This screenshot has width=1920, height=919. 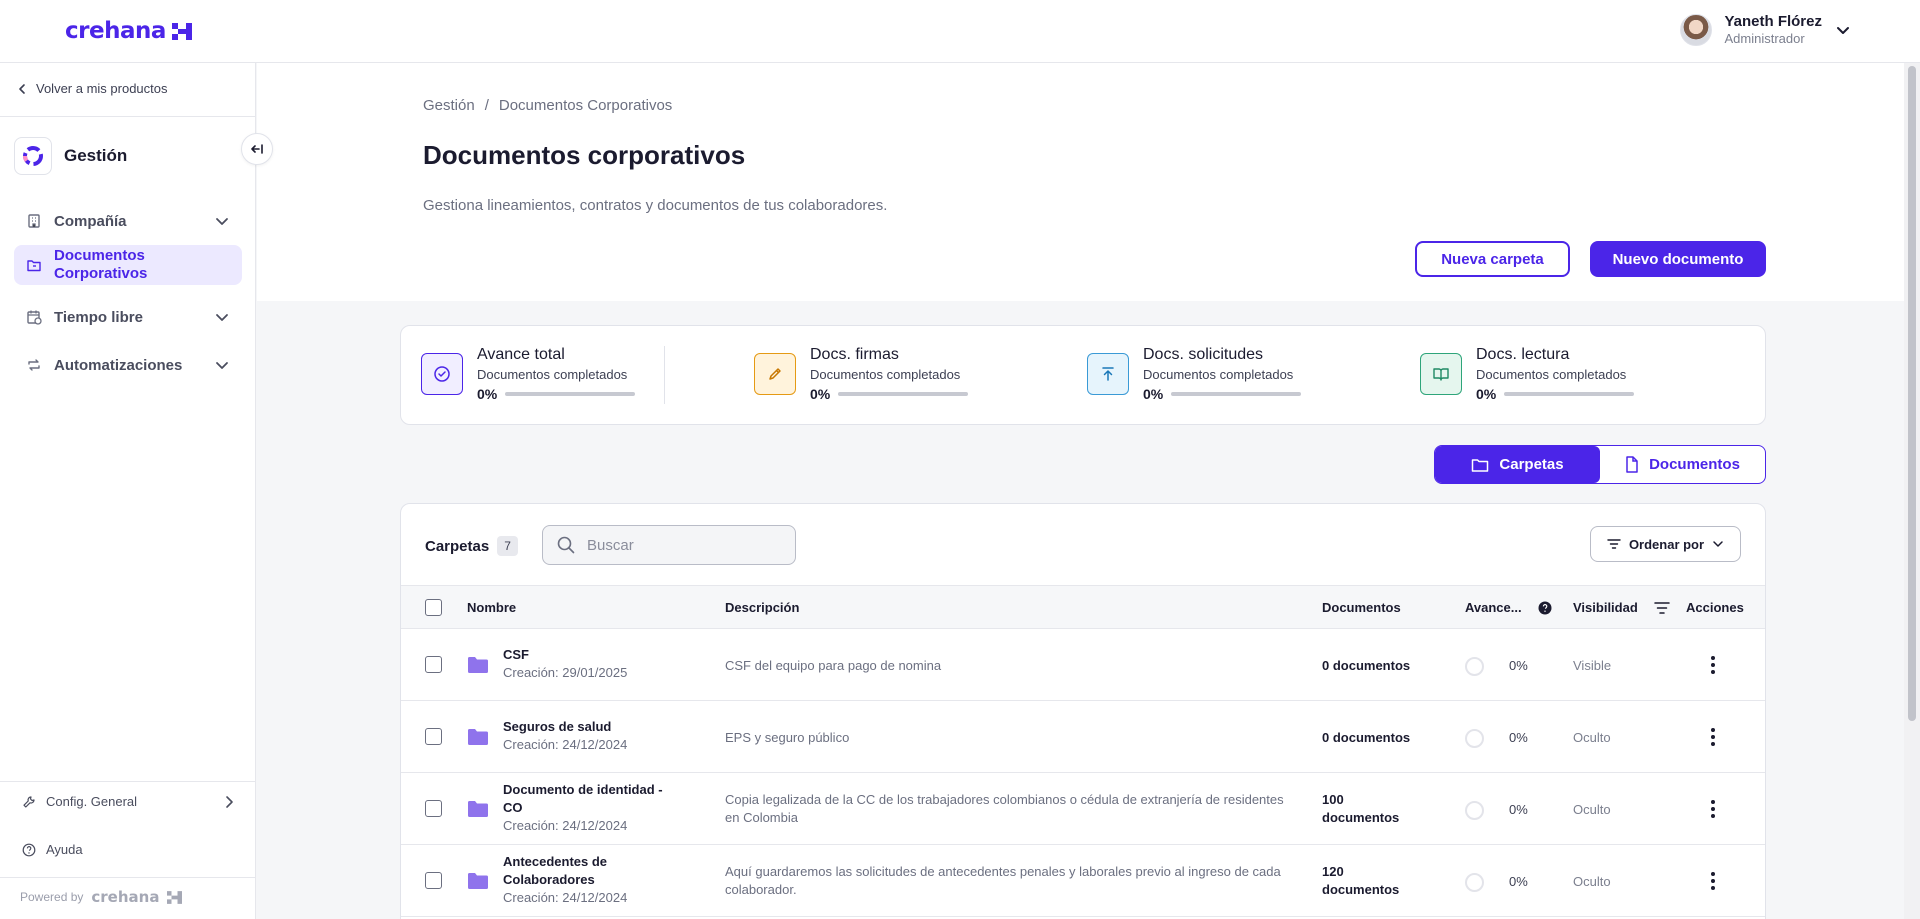 I want to click on document-count: 0 documentos, so click(x=1366, y=737).